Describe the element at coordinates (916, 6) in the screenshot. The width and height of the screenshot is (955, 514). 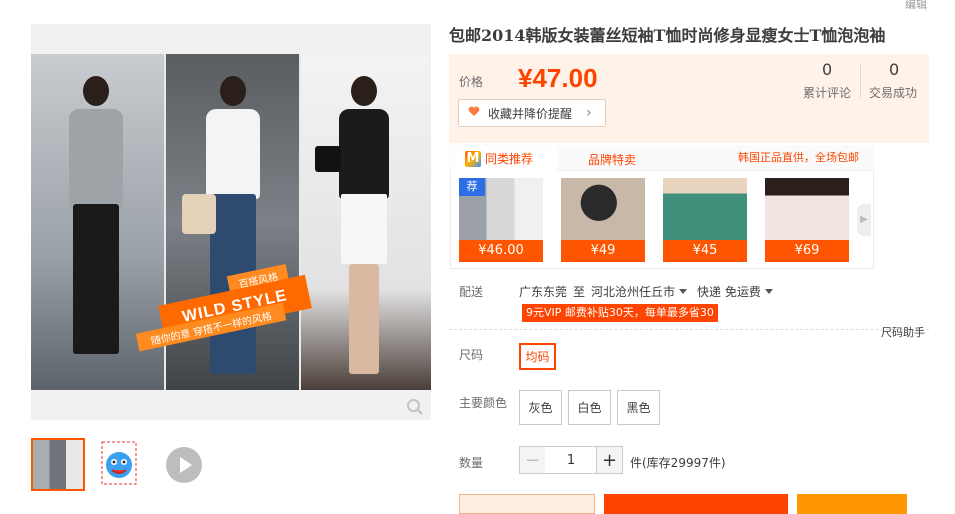
I see `edit-link: 编辑` at that location.